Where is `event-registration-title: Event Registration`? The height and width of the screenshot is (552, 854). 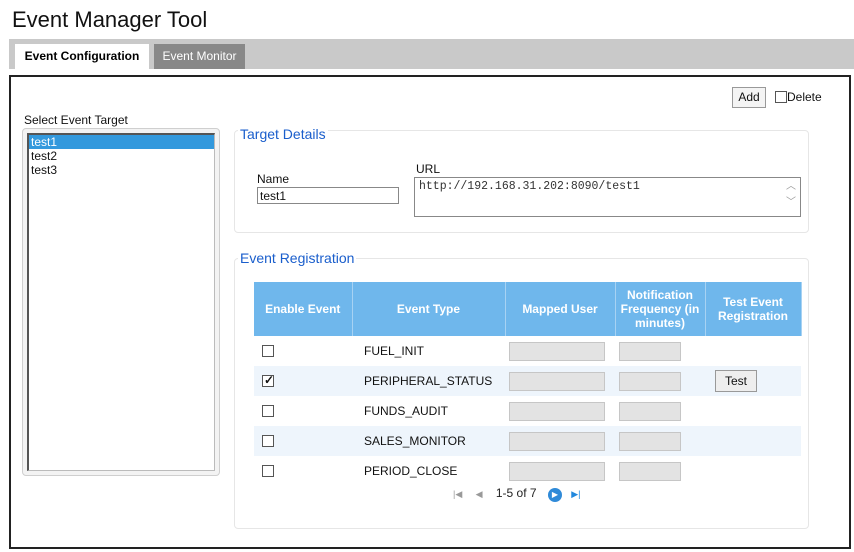
event-registration-title: Event Registration is located at coordinates (297, 258).